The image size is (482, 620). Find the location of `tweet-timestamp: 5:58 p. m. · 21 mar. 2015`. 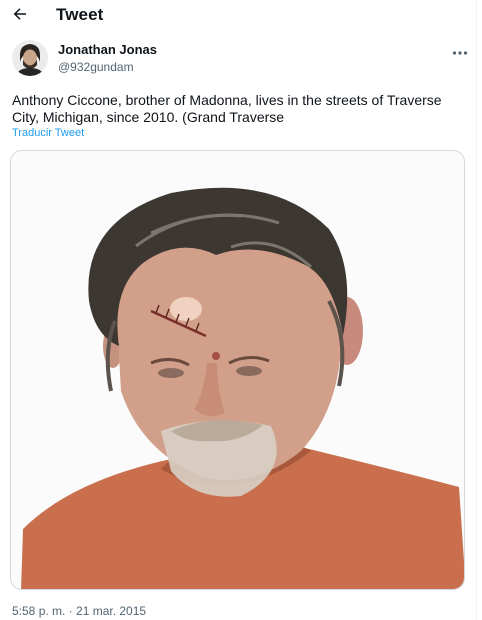

tweet-timestamp: 5:58 p. m. · 21 mar. 2015 is located at coordinates (79, 611).